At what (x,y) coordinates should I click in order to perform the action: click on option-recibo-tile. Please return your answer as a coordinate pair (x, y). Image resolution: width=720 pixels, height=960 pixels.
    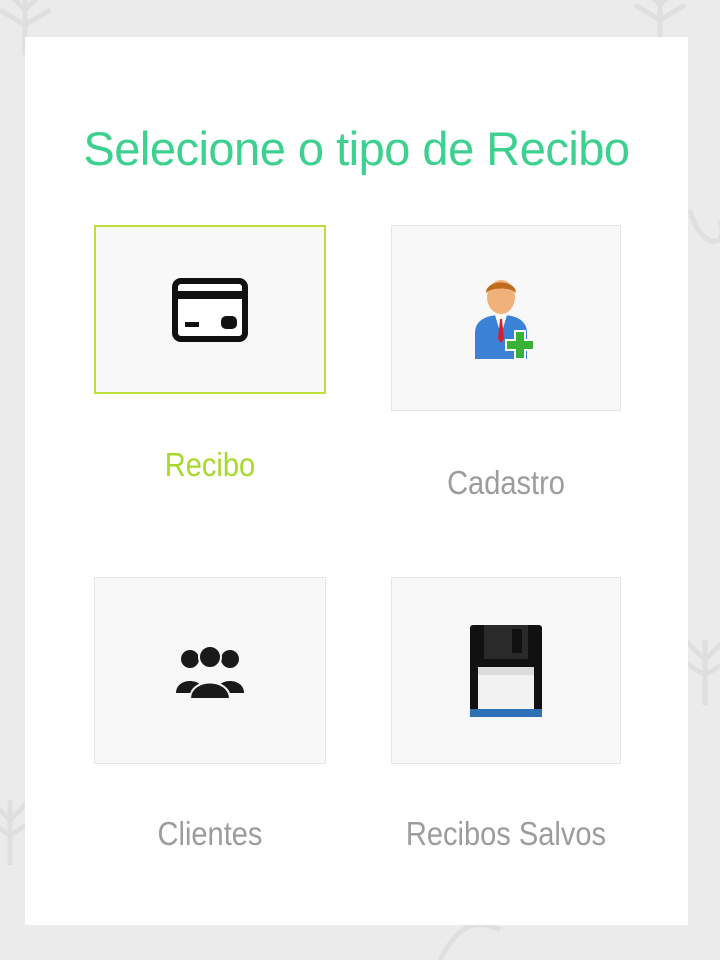
    Looking at the image, I should click on (210, 309).